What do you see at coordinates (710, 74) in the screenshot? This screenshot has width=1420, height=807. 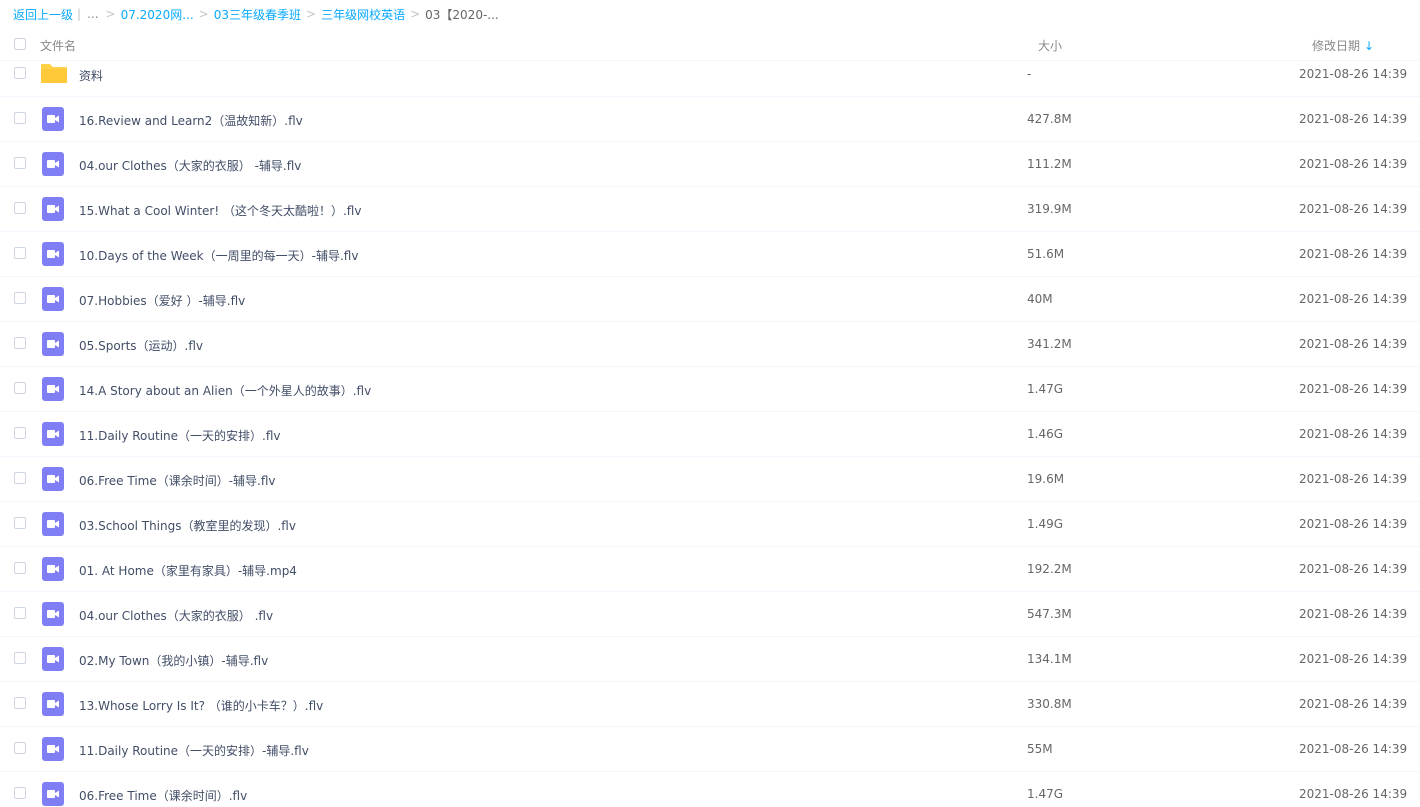 I see `file-row: 资料 - 2021-08-26 14:39` at bounding box center [710, 74].